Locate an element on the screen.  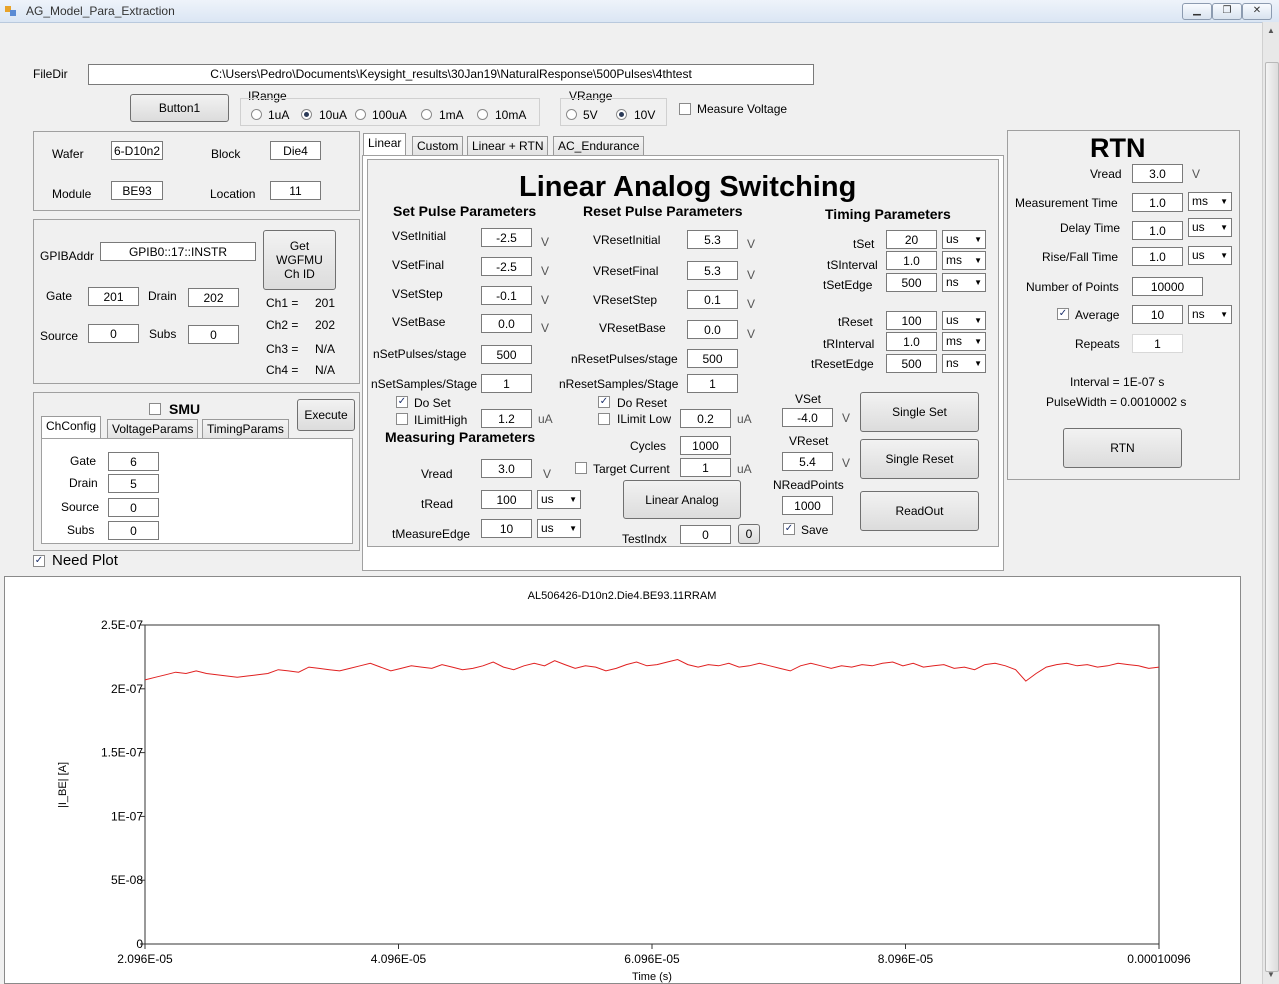
vset-step-input: -0.1 is located at coordinates (506, 295).